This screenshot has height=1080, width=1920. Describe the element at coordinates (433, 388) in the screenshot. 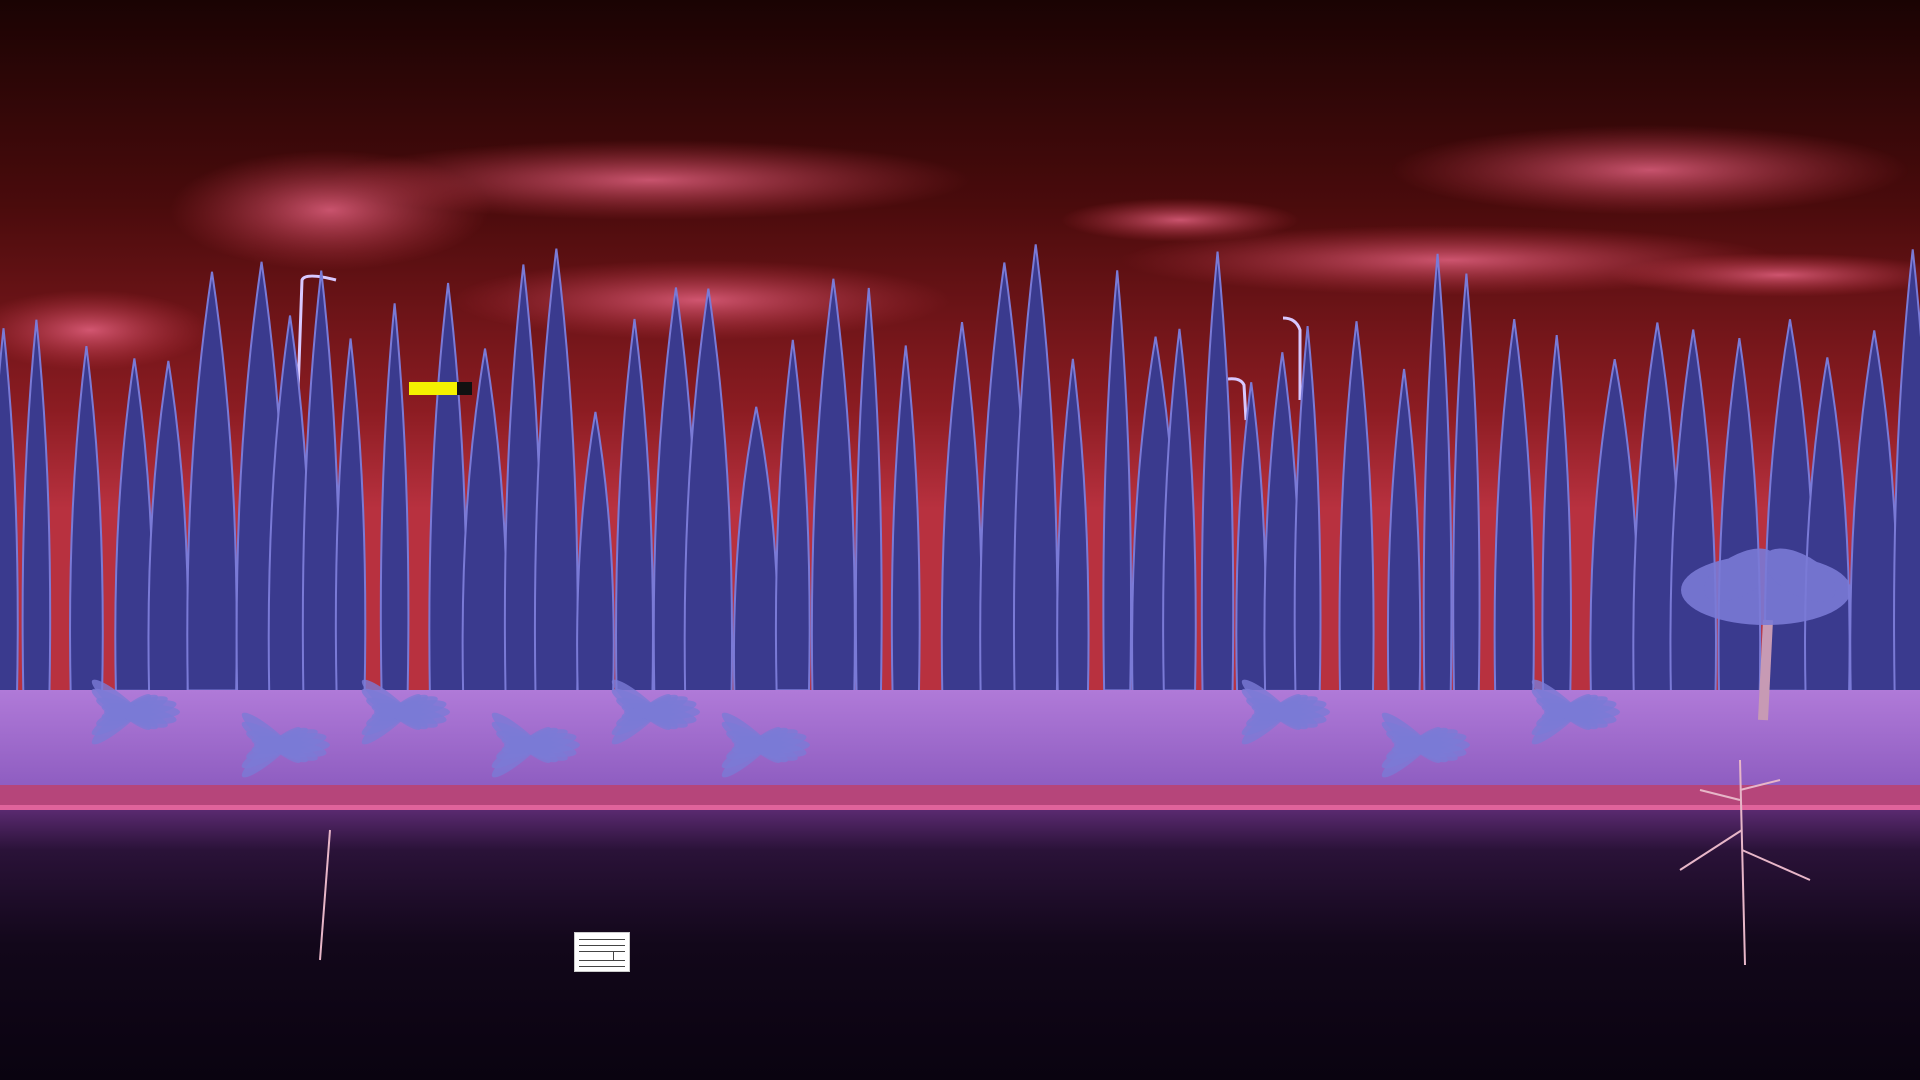

I see `yellow-marker` at that location.